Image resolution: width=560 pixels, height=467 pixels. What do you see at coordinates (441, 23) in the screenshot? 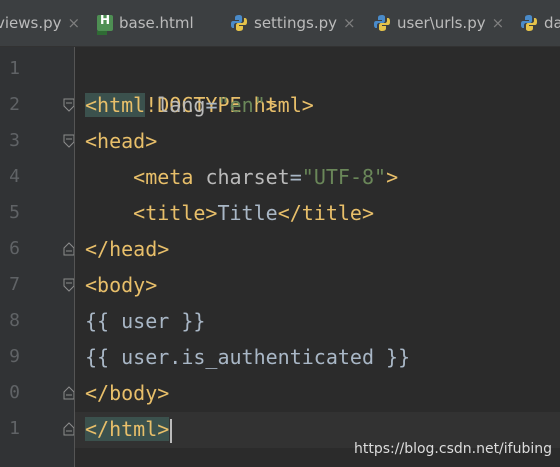
I see `tab-label: user\urls.py` at bounding box center [441, 23].